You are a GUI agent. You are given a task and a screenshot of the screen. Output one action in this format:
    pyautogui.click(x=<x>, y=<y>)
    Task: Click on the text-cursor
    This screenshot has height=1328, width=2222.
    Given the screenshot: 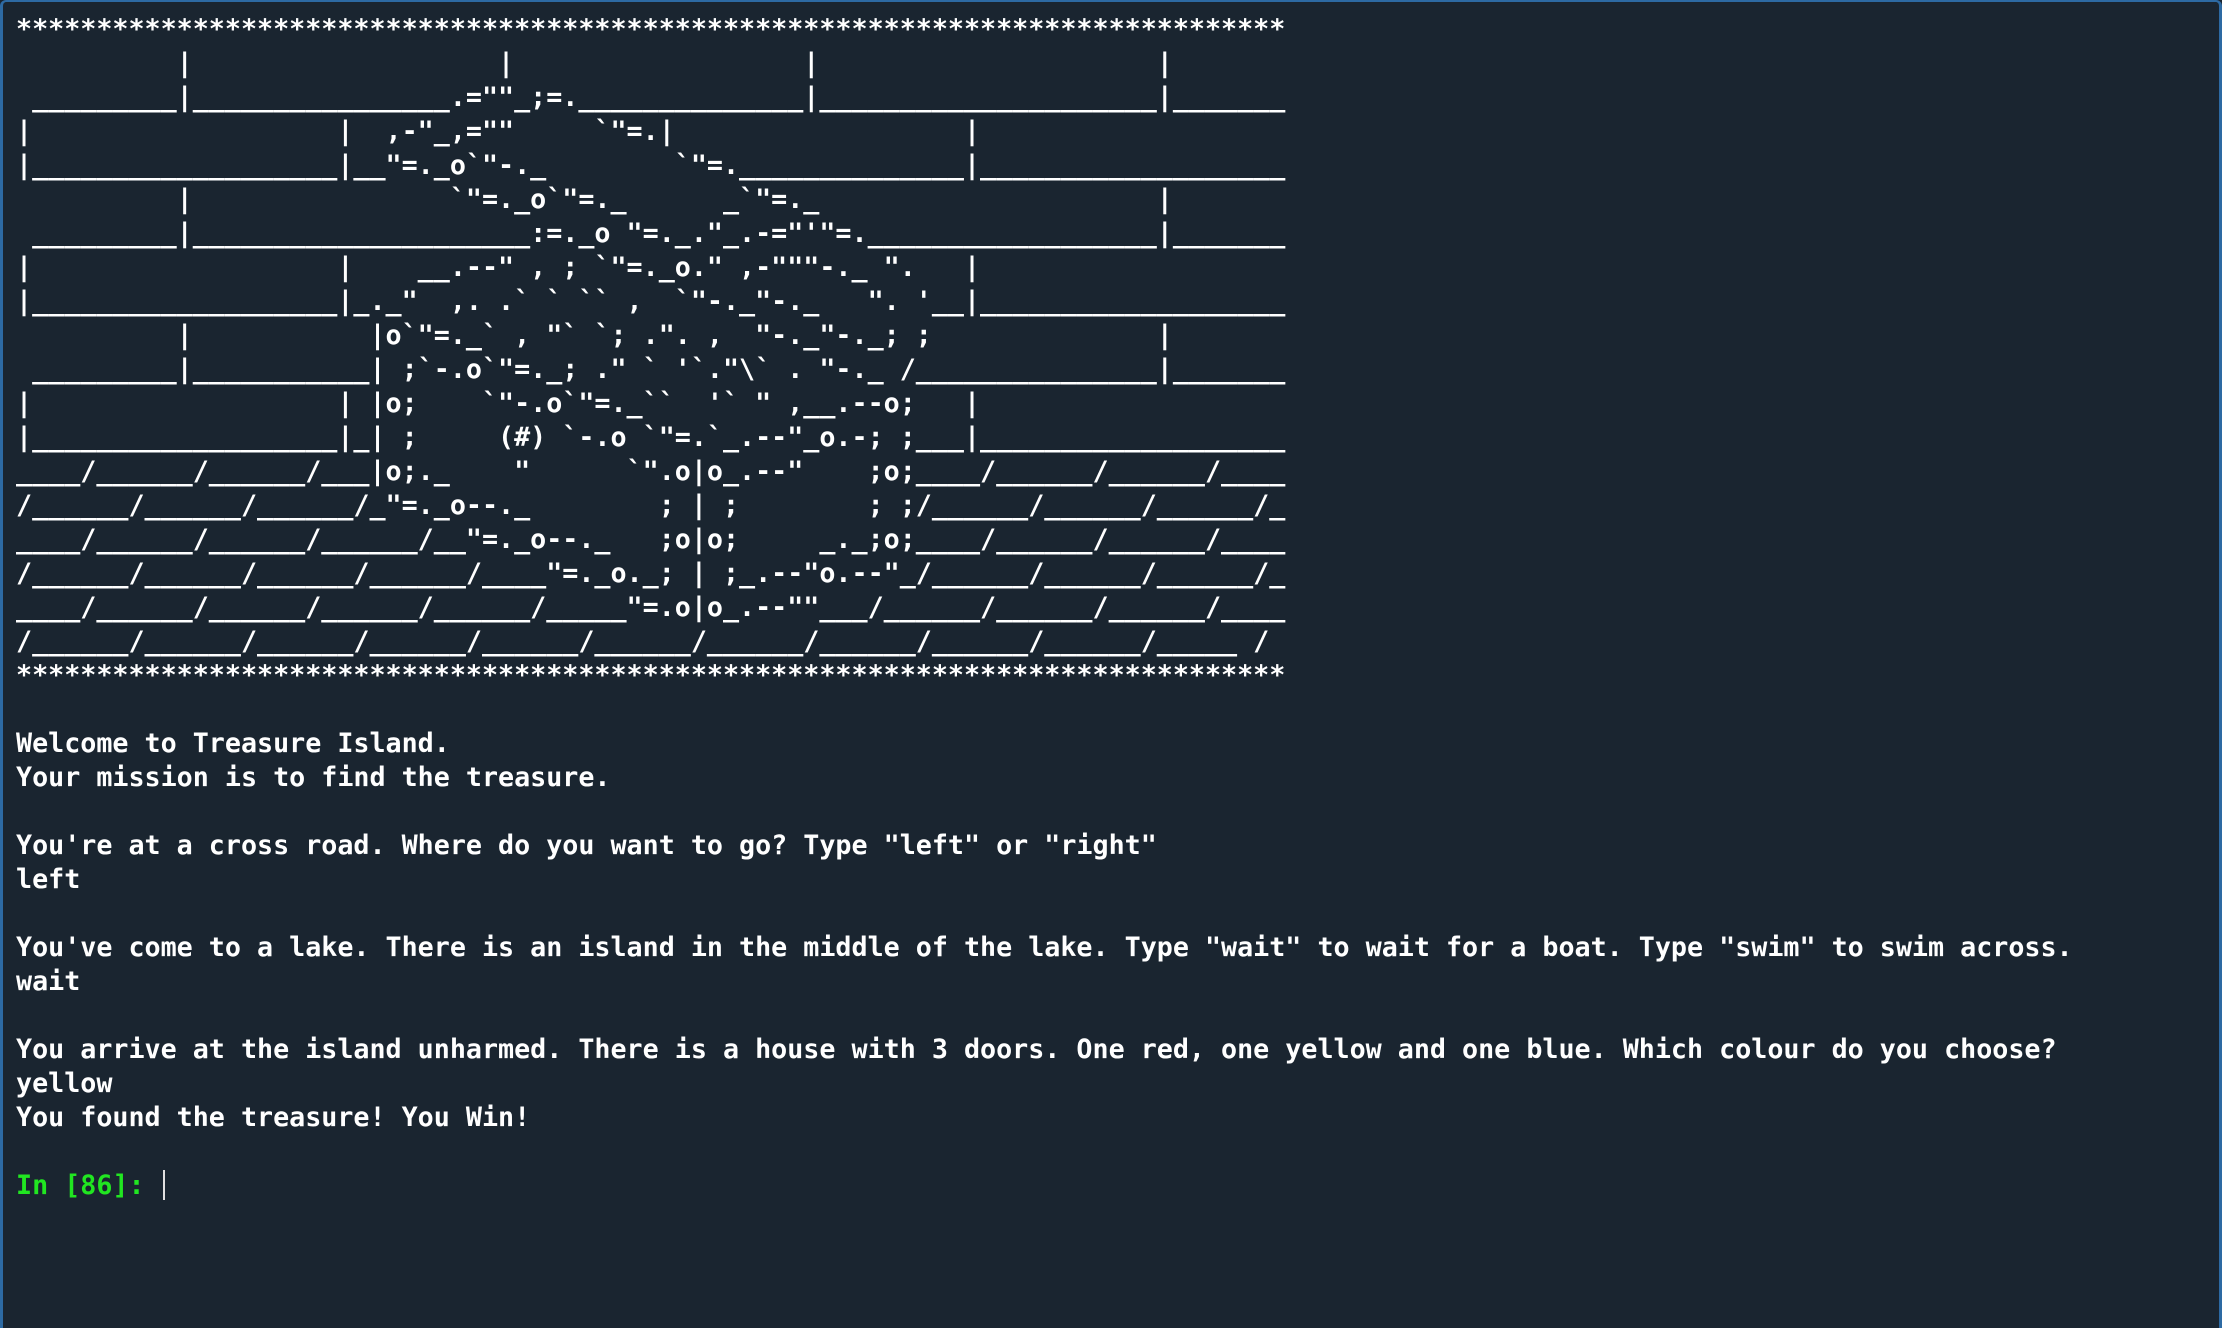 What is the action you would take?
    pyautogui.click(x=163, y=1185)
    